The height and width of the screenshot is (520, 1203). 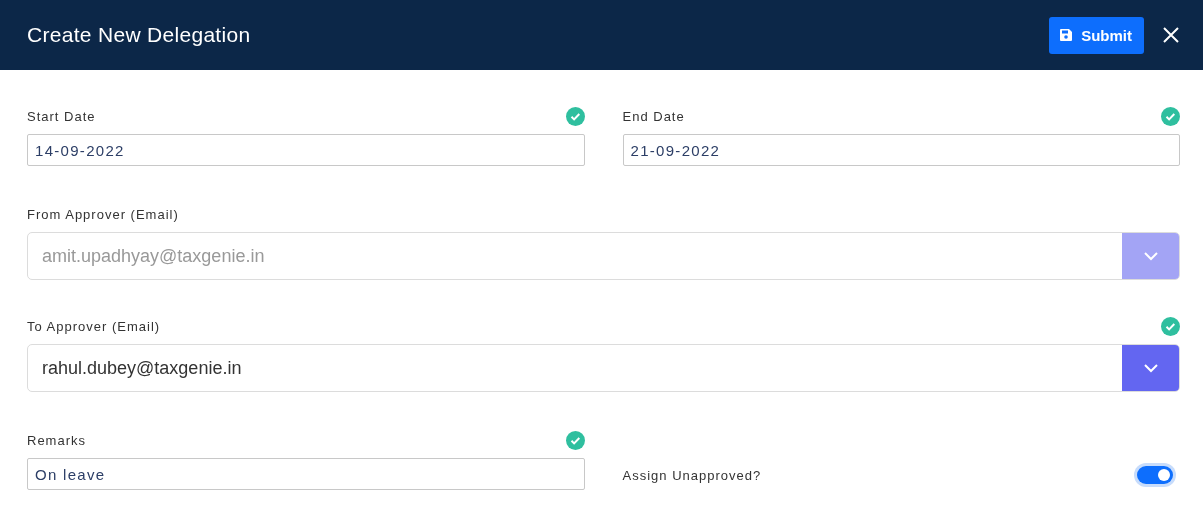 What do you see at coordinates (139, 35) in the screenshot?
I see `dialog-title: Create New Delegation` at bounding box center [139, 35].